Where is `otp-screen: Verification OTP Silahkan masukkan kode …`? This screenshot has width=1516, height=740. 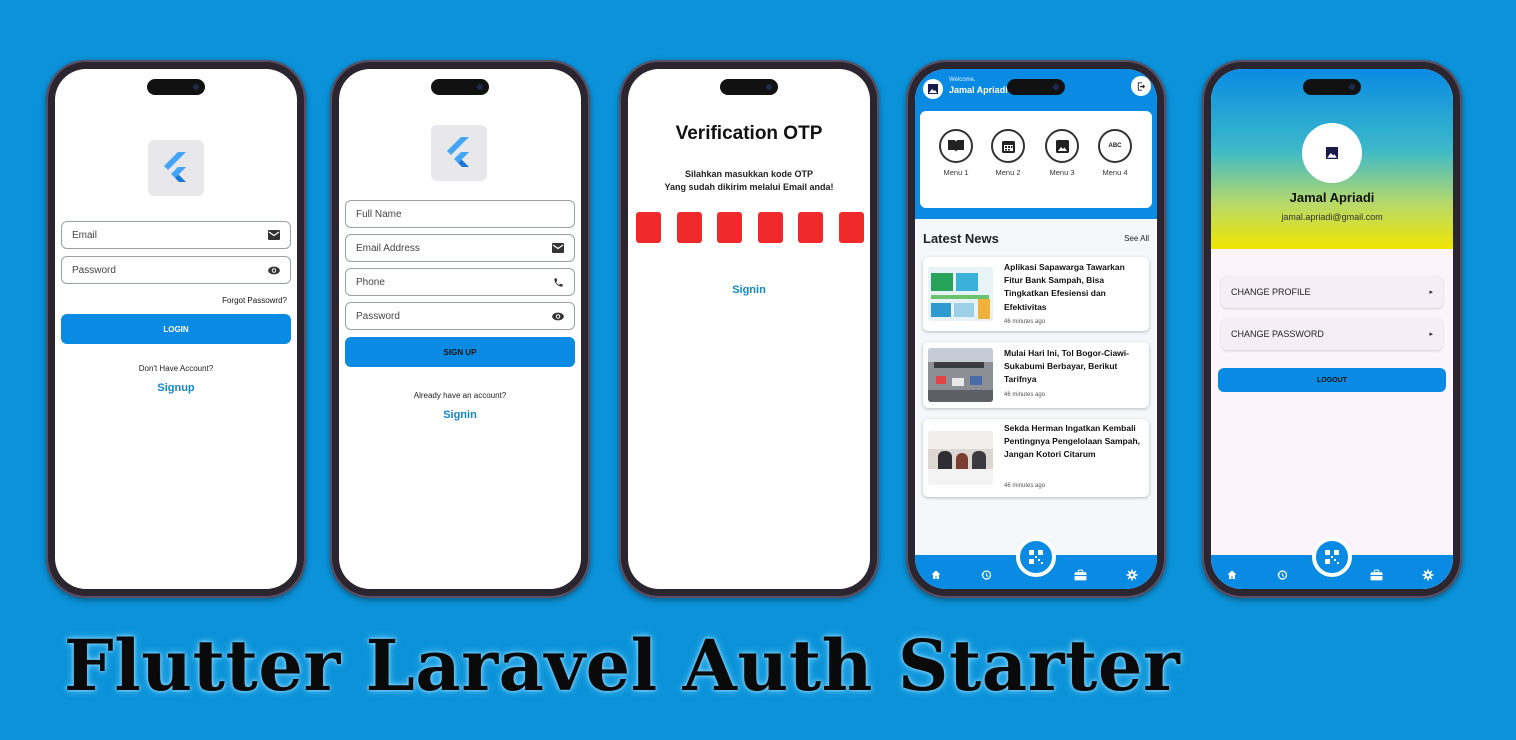 otp-screen: Verification OTP Silahkan masukkan kode … is located at coordinates (749, 329).